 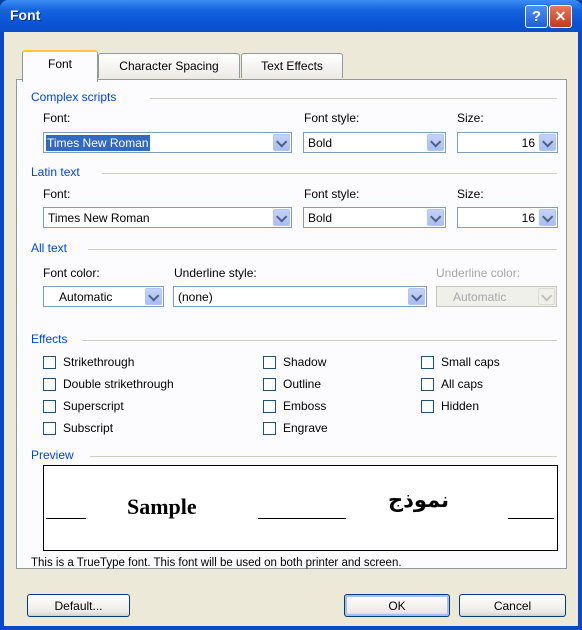 I want to click on preview-box, so click(x=300, y=508).